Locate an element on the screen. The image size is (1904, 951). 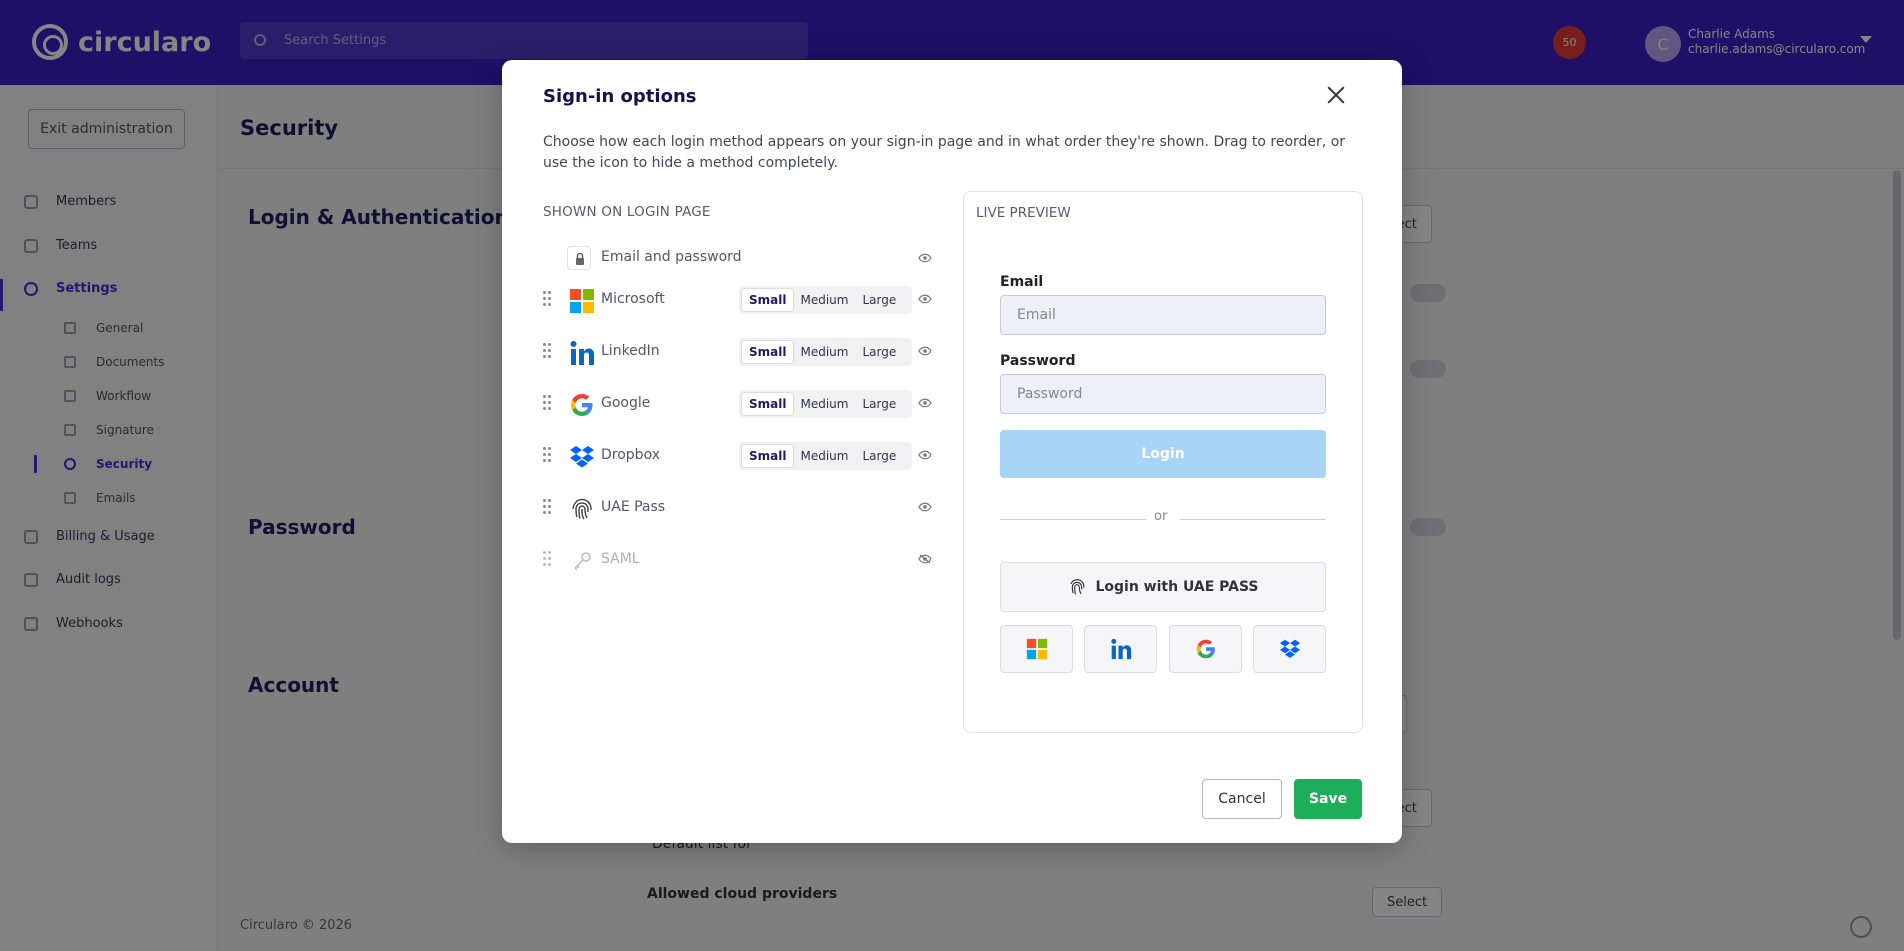
login-with-google-button is located at coordinates (1205, 649).